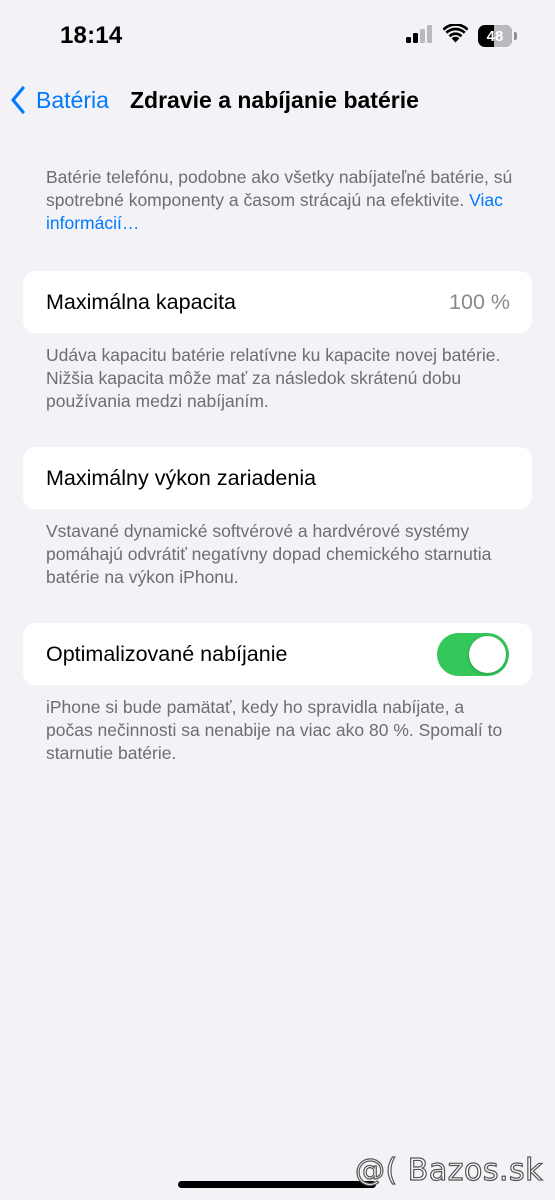 The width and height of the screenshot is (555, 1200). I want to click on status-time: 18:14, so click(91, 35).